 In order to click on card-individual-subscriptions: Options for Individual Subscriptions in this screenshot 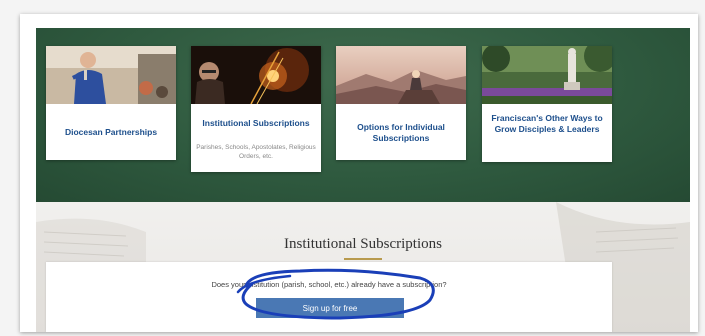, I will do `click(401, 103)`.